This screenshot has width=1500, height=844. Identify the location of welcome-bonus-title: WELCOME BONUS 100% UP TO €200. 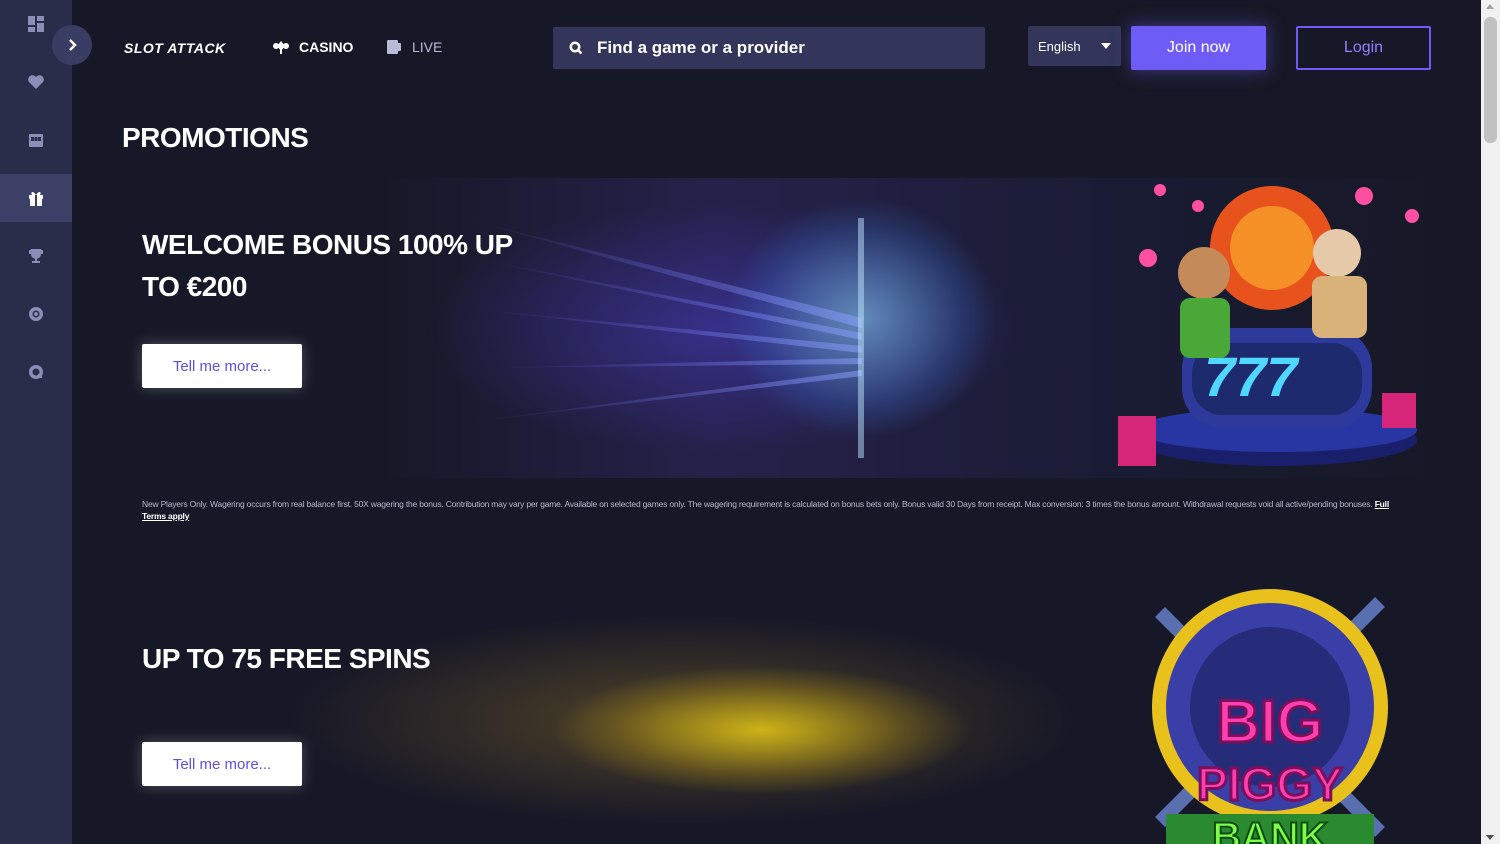
(327, 265).